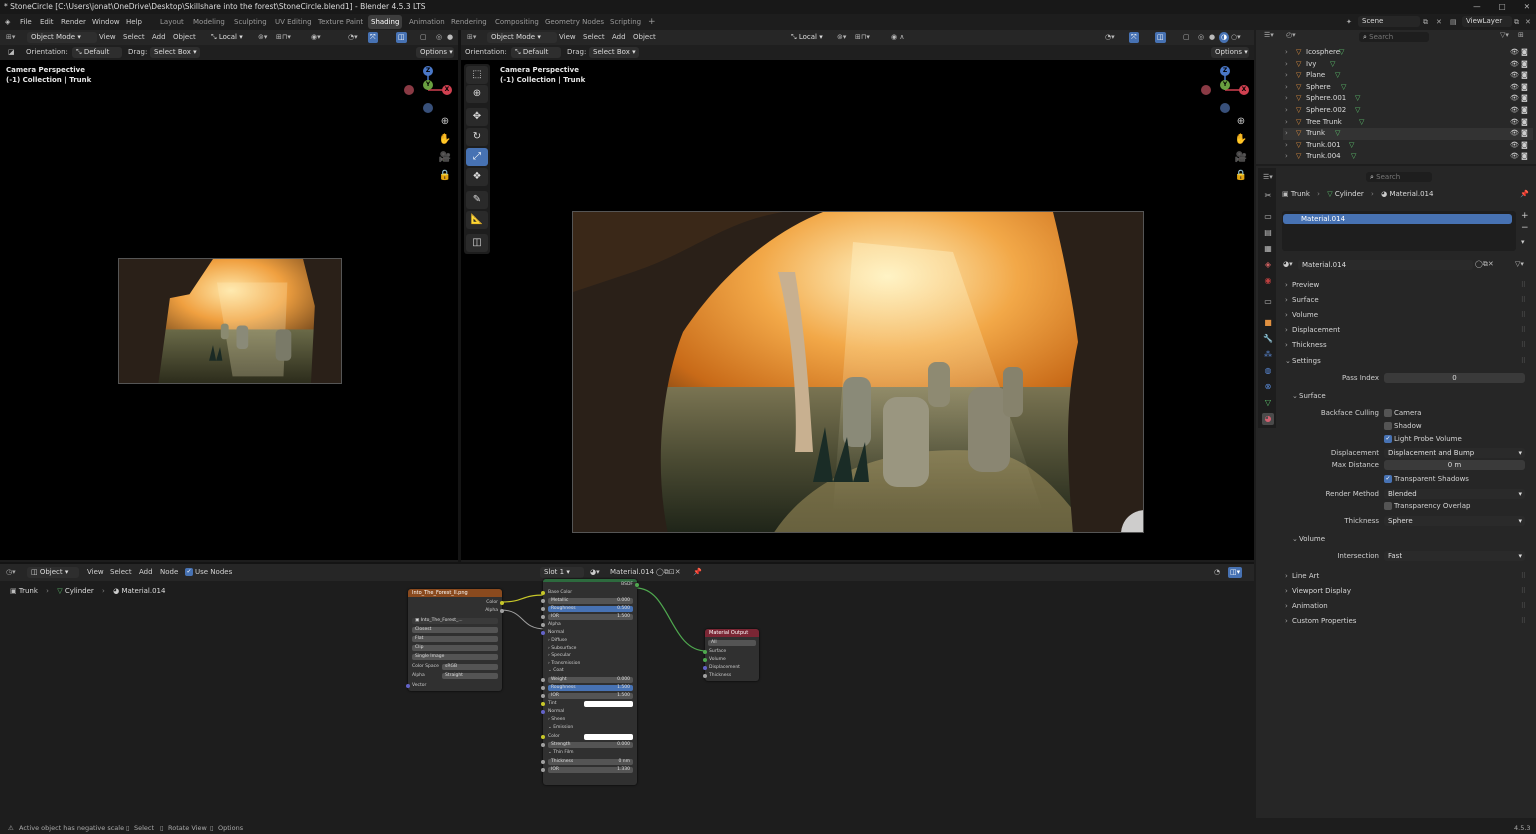  I want to click on bsdf-subpanel: › Transmission, so click(564, 663).